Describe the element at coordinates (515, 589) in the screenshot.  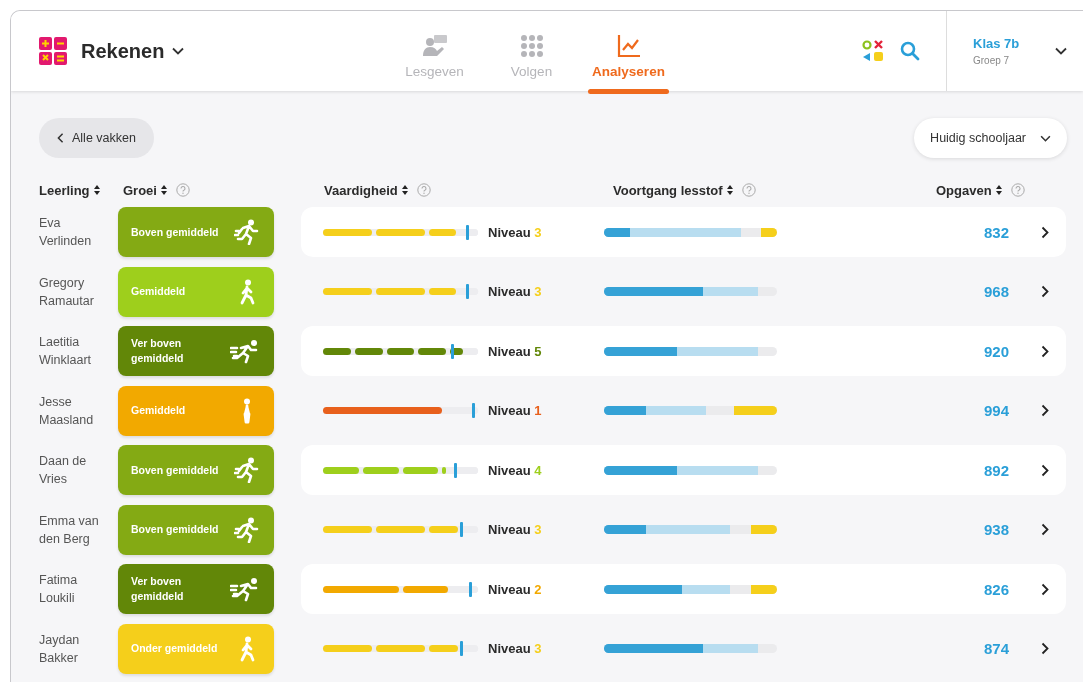
I see `level-label: Niveau 2` at that location.